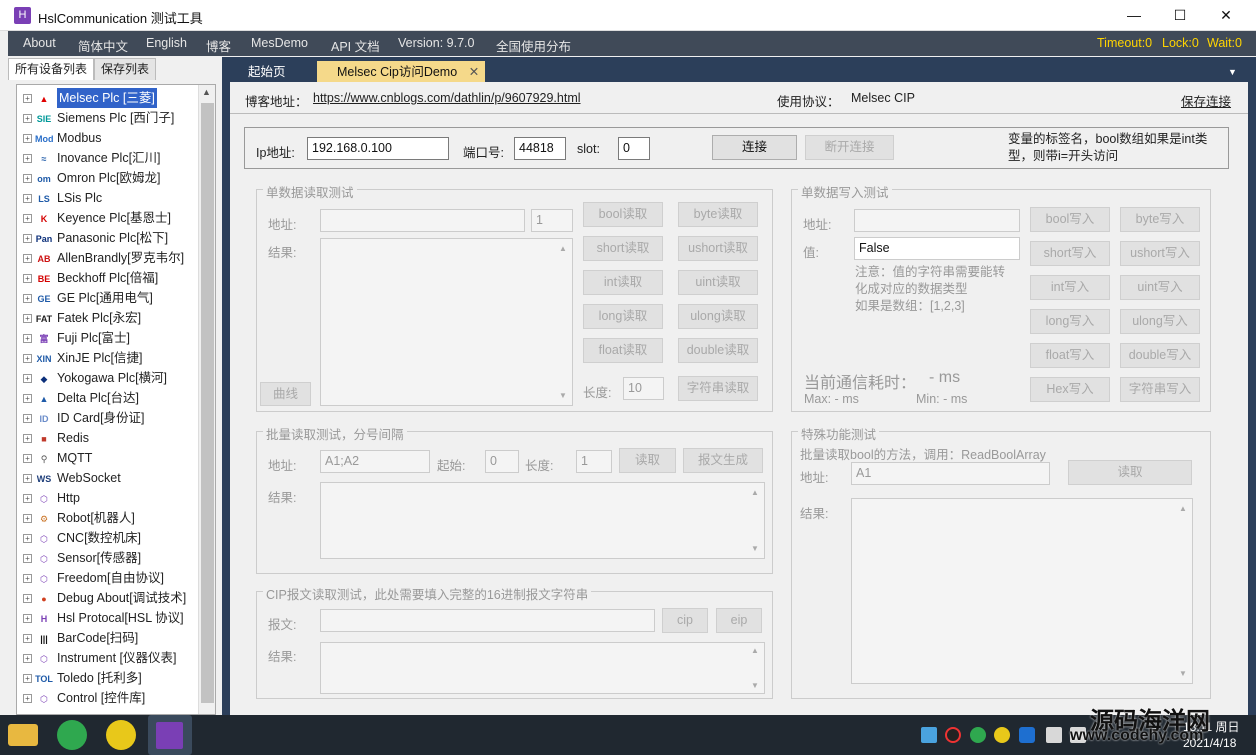 This screenshot has width=1256, height=755. What do you see at coordinates (113, 338) in the screenshot?
I see `tree-item: + 富 Fuji Plc[富士]` at bounding box center [113, 338].